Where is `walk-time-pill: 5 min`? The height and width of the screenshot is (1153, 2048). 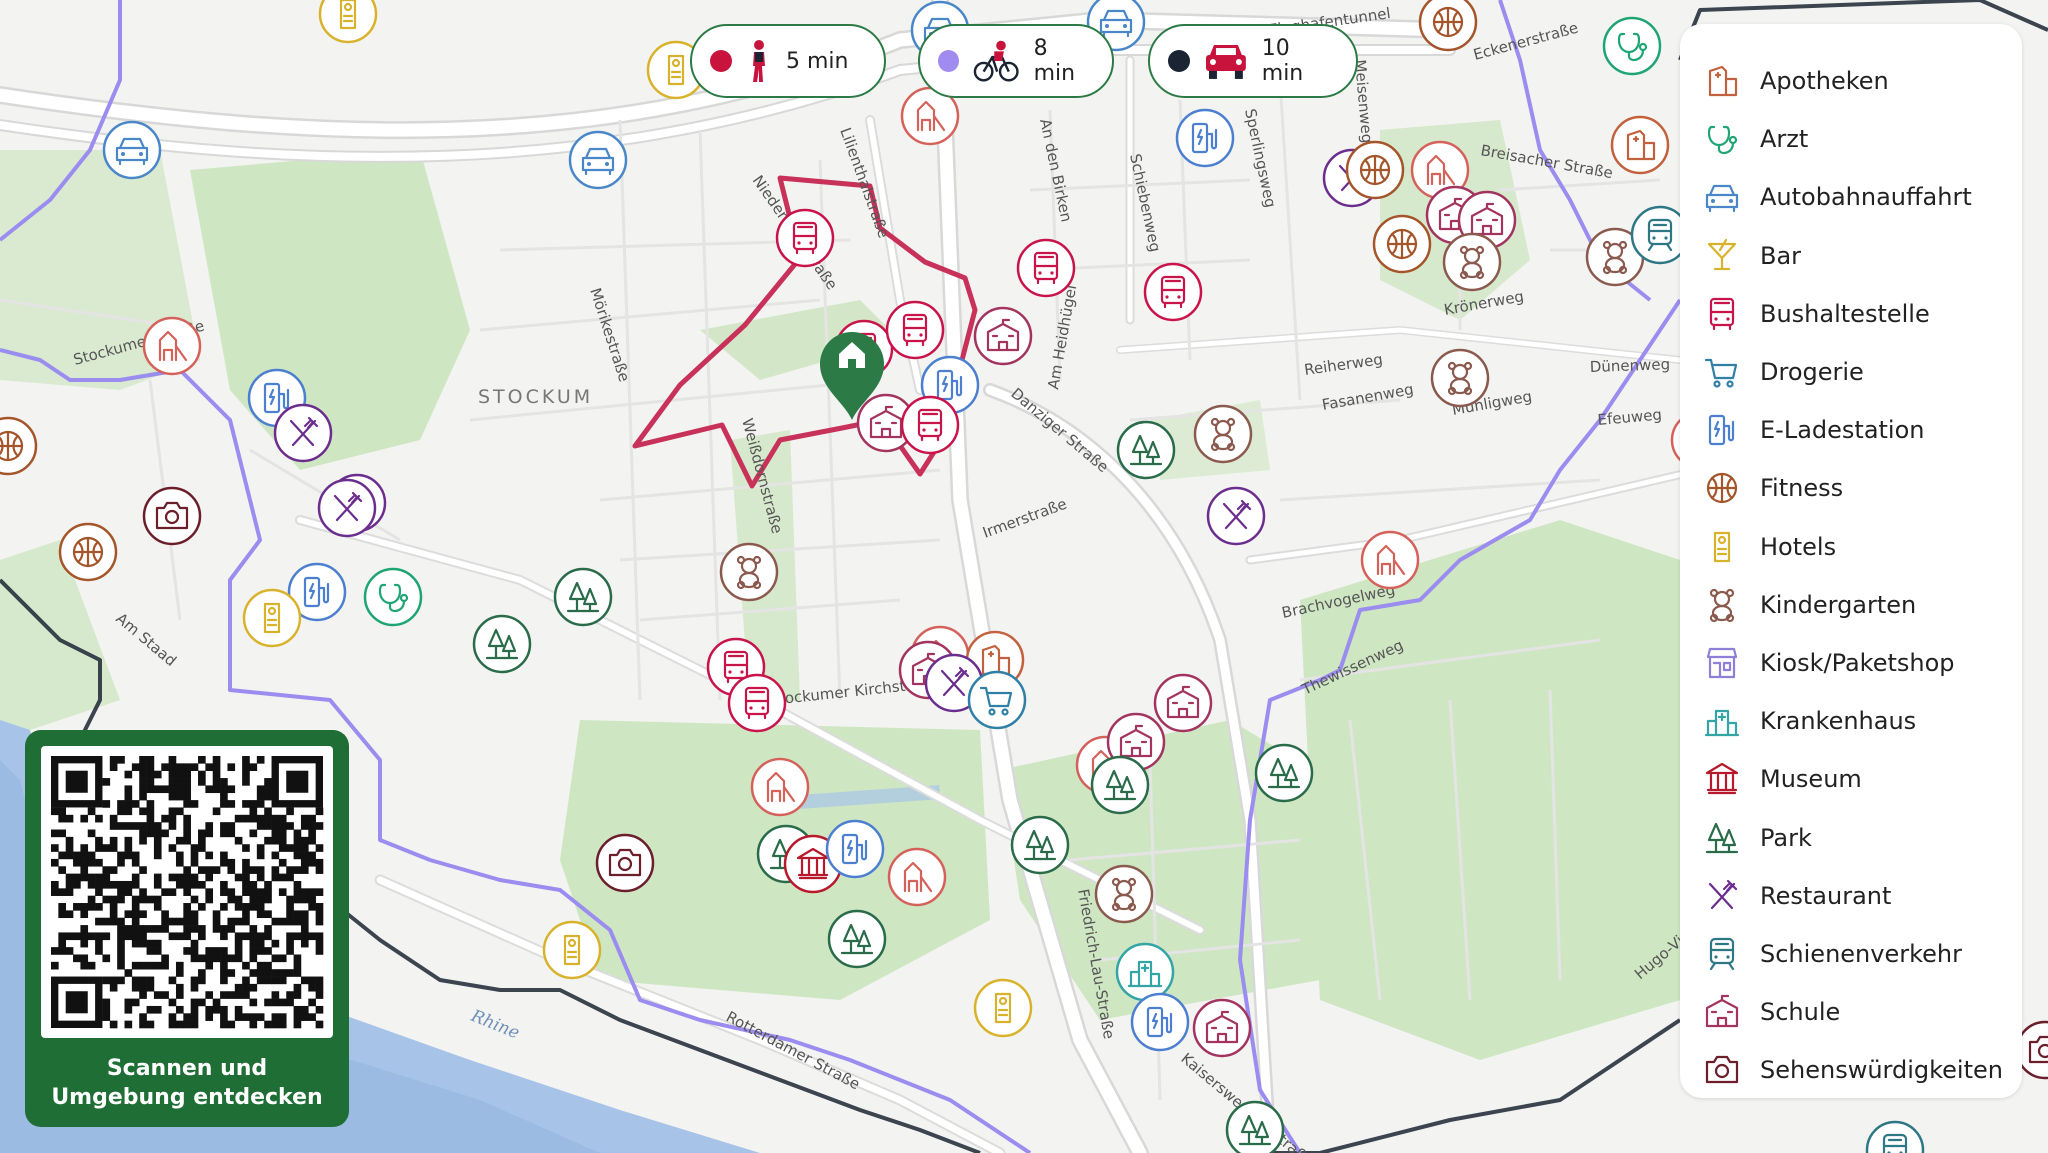
walk-time-pill: 5 min is located at coordinates (788, 61).